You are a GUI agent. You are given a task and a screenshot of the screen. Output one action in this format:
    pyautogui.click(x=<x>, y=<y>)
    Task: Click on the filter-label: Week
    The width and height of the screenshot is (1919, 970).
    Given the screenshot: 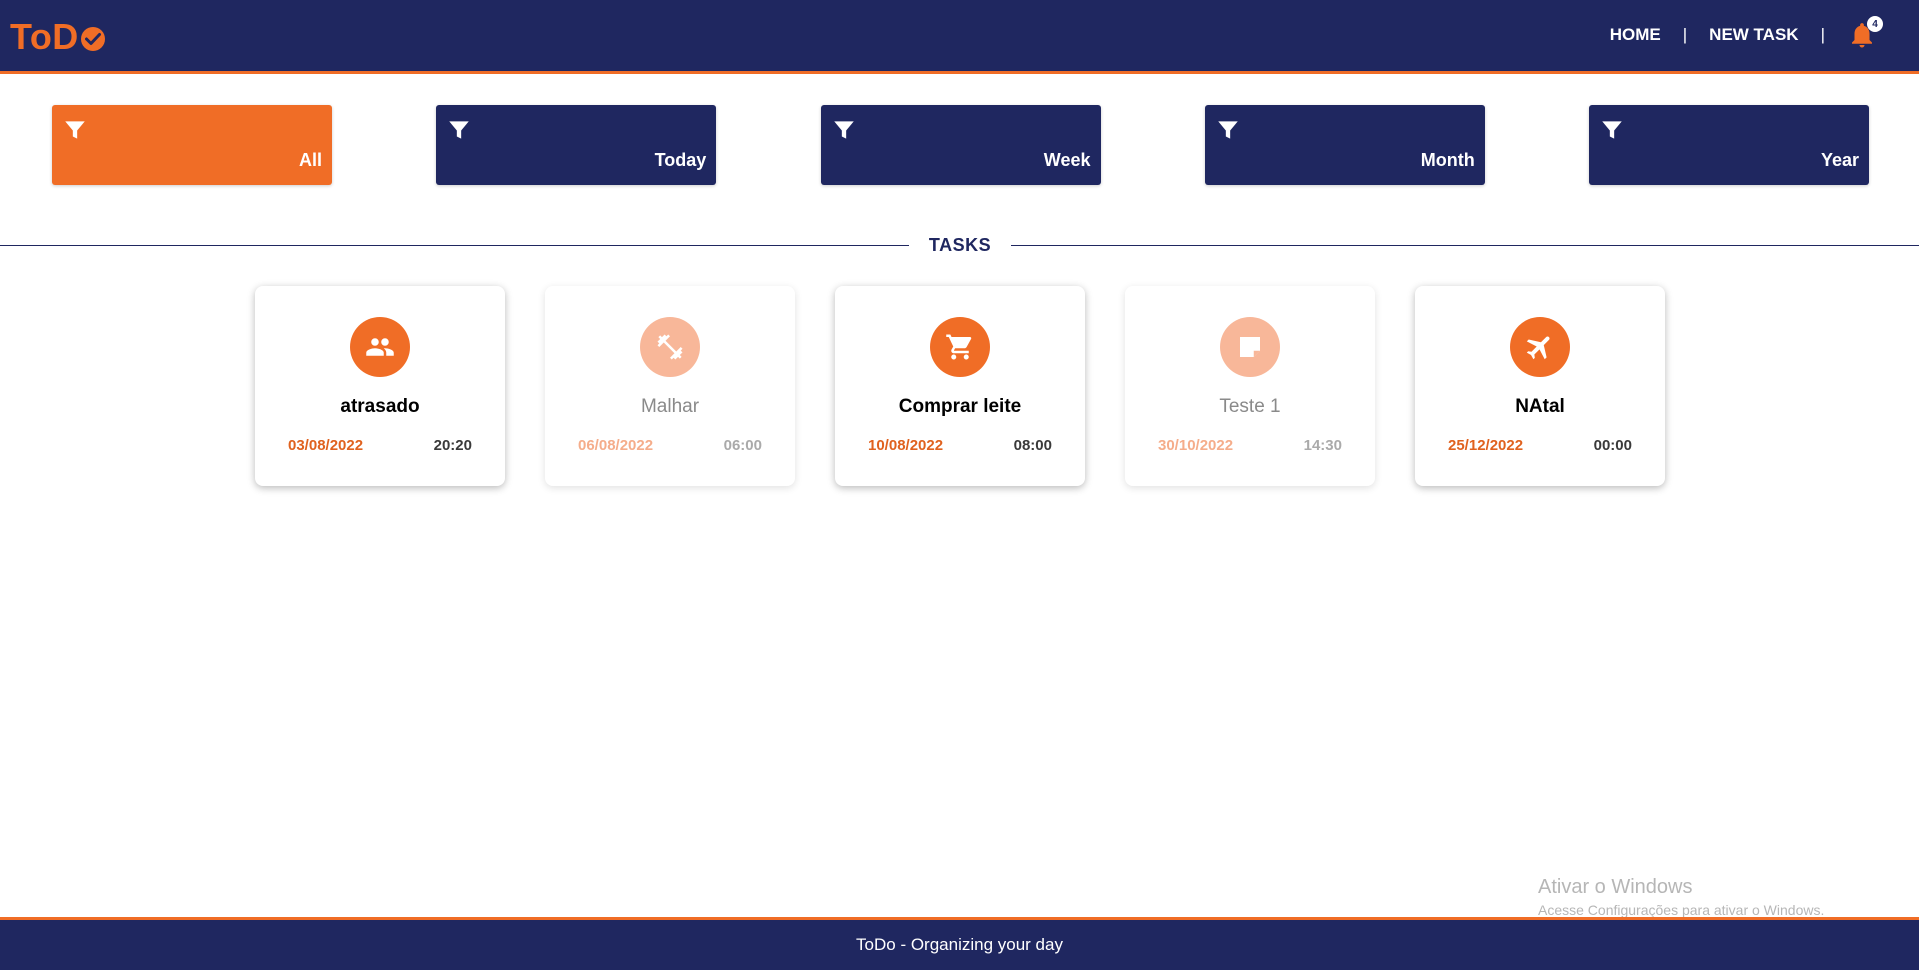 What is the action you would take?
    pyautogui.click(x=1067, y=160)
    